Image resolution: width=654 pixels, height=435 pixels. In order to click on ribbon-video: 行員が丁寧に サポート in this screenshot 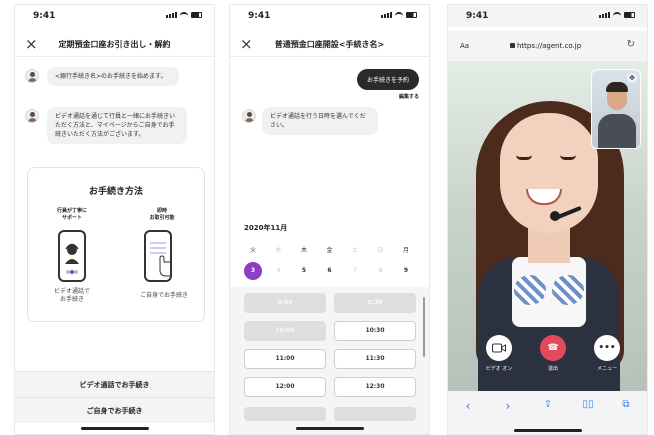, I will do `click(72, 215)`.